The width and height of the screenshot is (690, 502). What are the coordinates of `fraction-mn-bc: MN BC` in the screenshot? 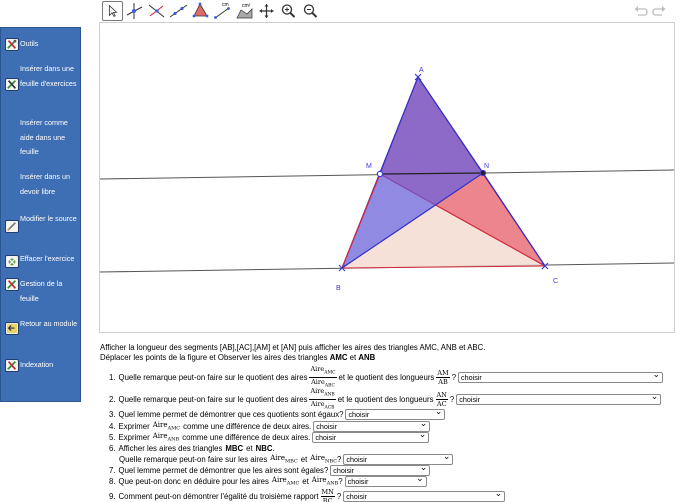 It's located at (327, 495).